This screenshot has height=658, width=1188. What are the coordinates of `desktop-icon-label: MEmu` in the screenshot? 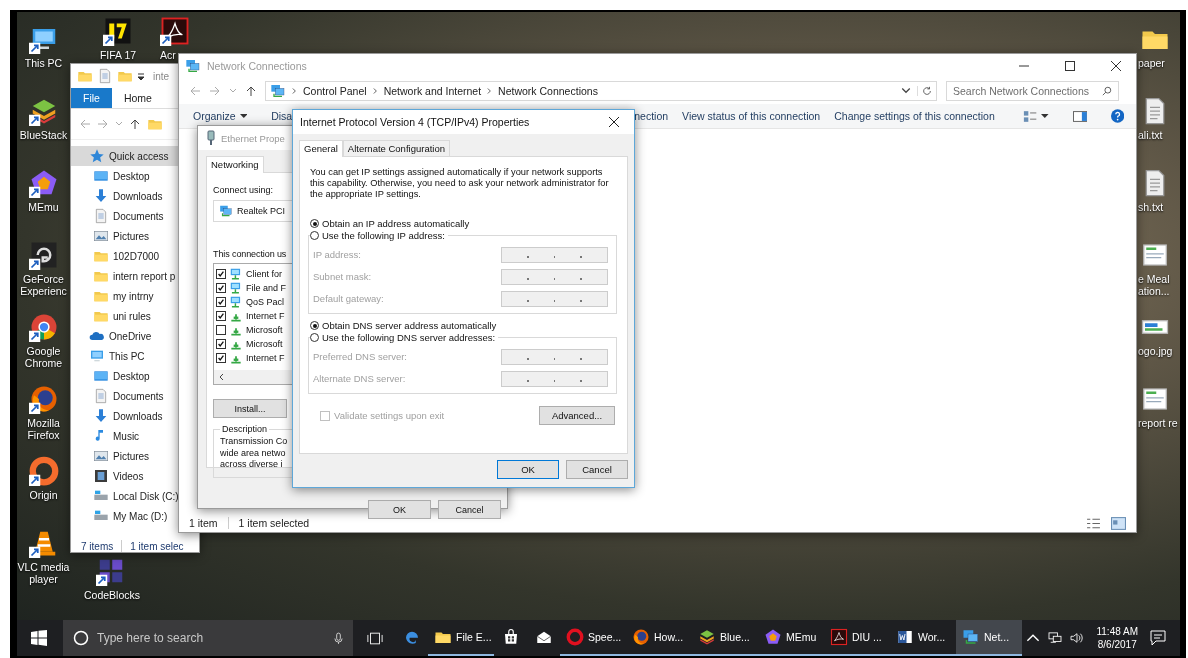 It's located at (43, 207).